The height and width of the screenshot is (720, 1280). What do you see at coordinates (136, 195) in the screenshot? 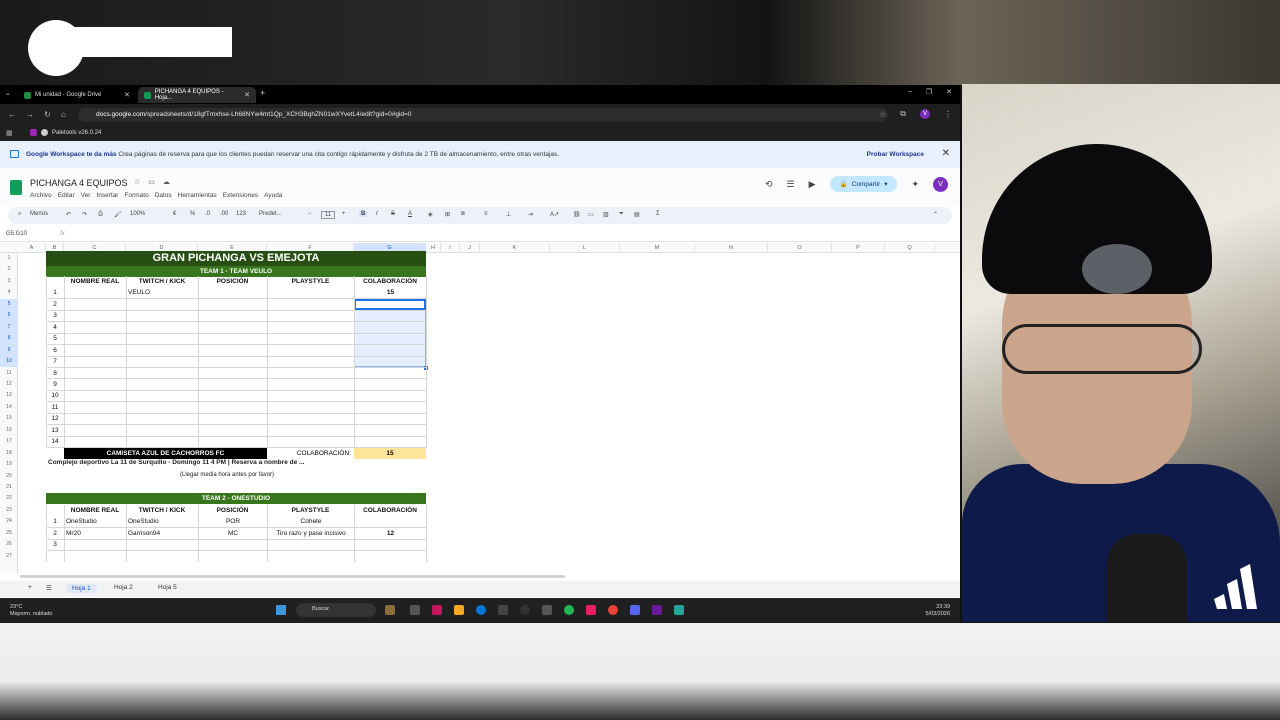
I see `menu-formato: Formato` at bounding box center [136, 195].